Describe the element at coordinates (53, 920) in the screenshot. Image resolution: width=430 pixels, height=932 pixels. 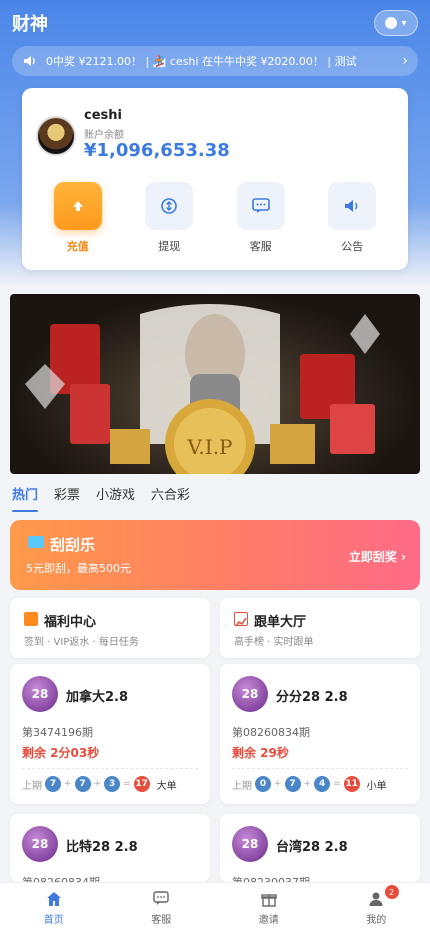
I see `nav-label: 首页` at that location.